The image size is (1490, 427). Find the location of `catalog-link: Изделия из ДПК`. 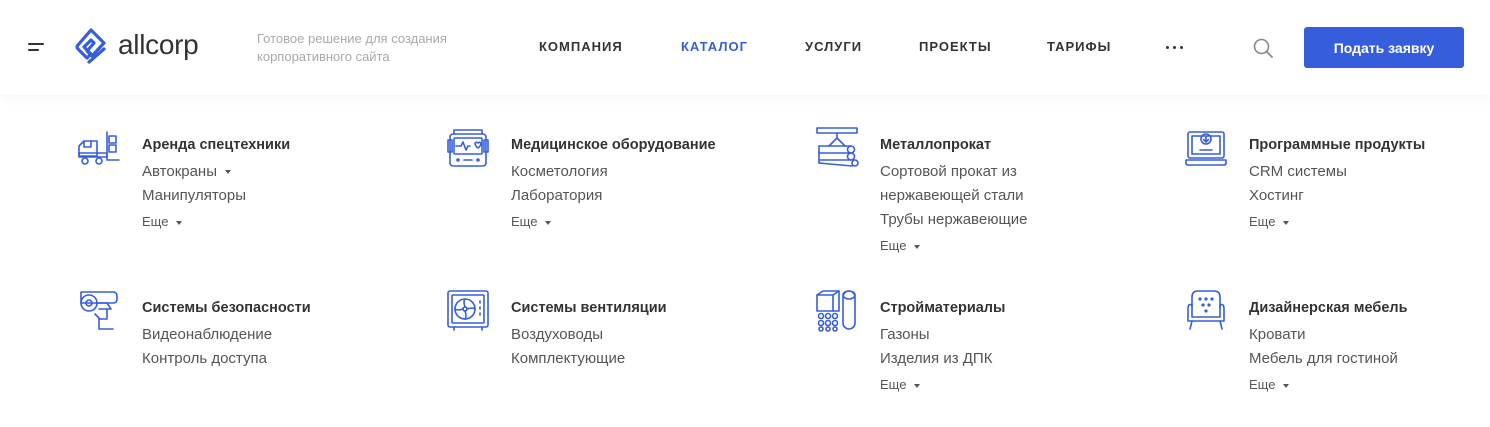

catalog-link: Изделия из ДПК is located at coordinates (936, 359).